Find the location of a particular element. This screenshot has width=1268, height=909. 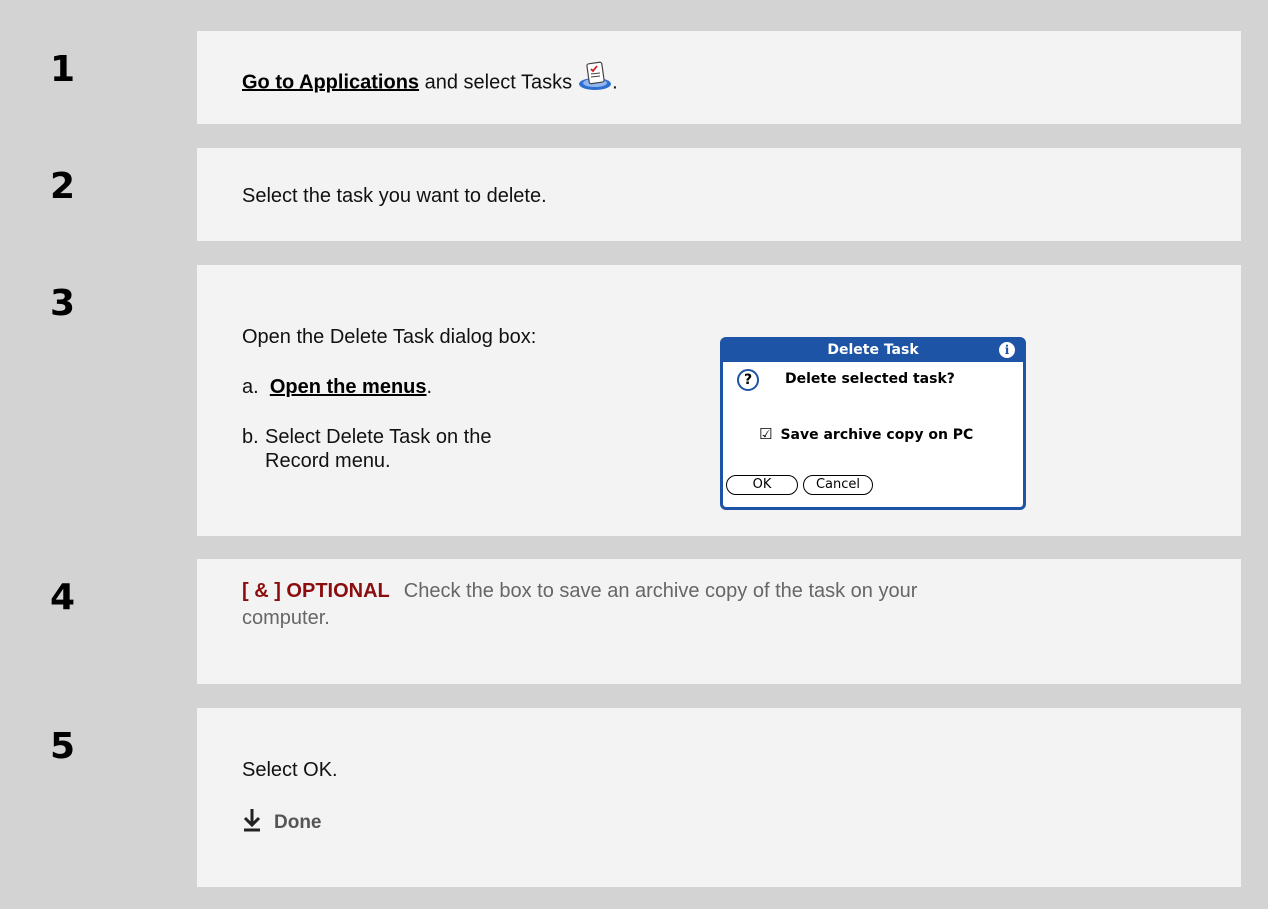

save-archive-checkbox: ☑ Save archive copy on PC is located at coordinates (866, 434).